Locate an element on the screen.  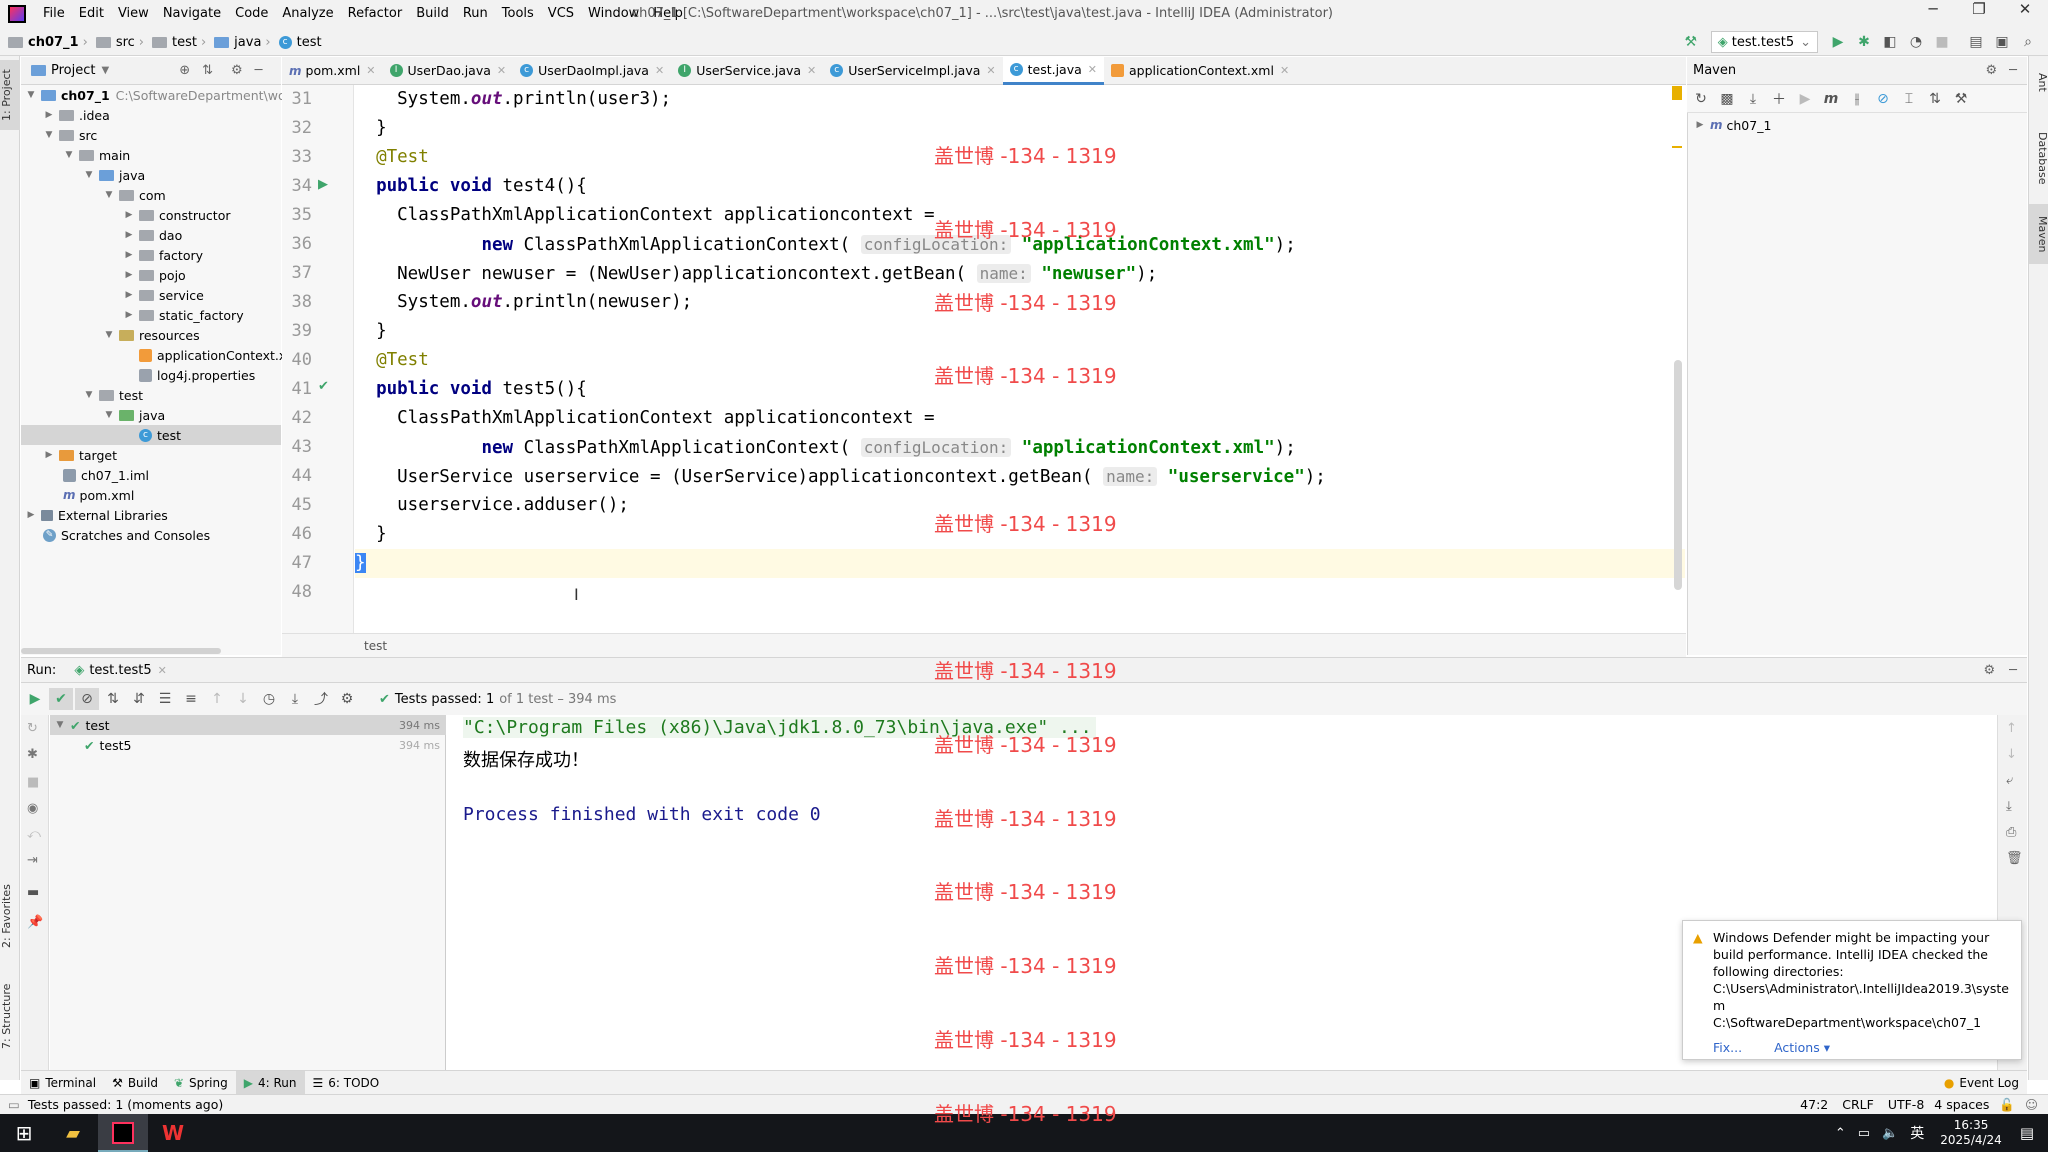
test-node-test: ▼ ✔ test 394 ms is located at coordinates (248, 725).